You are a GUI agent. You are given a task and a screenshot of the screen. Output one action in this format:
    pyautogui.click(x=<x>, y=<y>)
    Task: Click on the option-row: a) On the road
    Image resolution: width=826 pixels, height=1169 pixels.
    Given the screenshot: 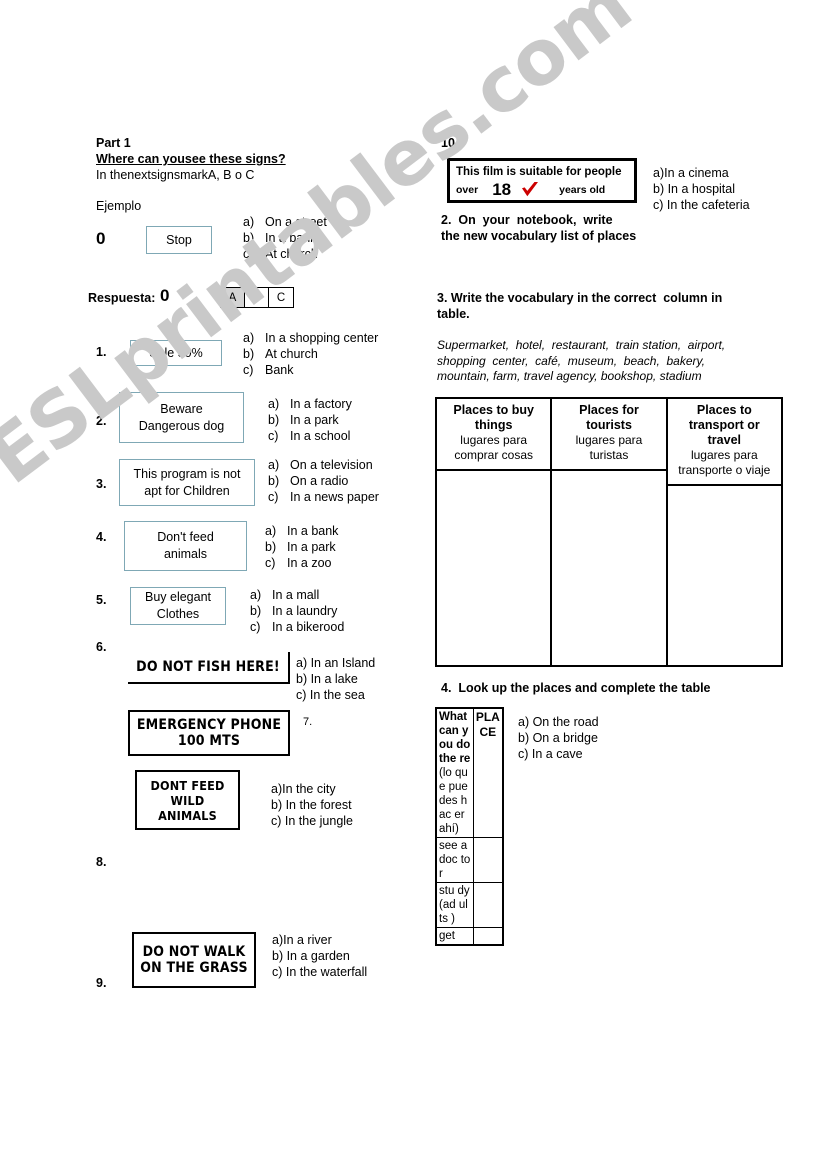 What is the action you would take?
    pyautogui.click(x=558, y=722)
    